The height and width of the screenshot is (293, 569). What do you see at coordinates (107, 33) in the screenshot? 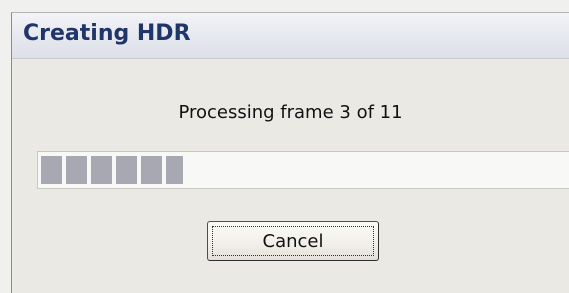
I see `dialog-title: Creating HDR` at bounding box center [107, 33].